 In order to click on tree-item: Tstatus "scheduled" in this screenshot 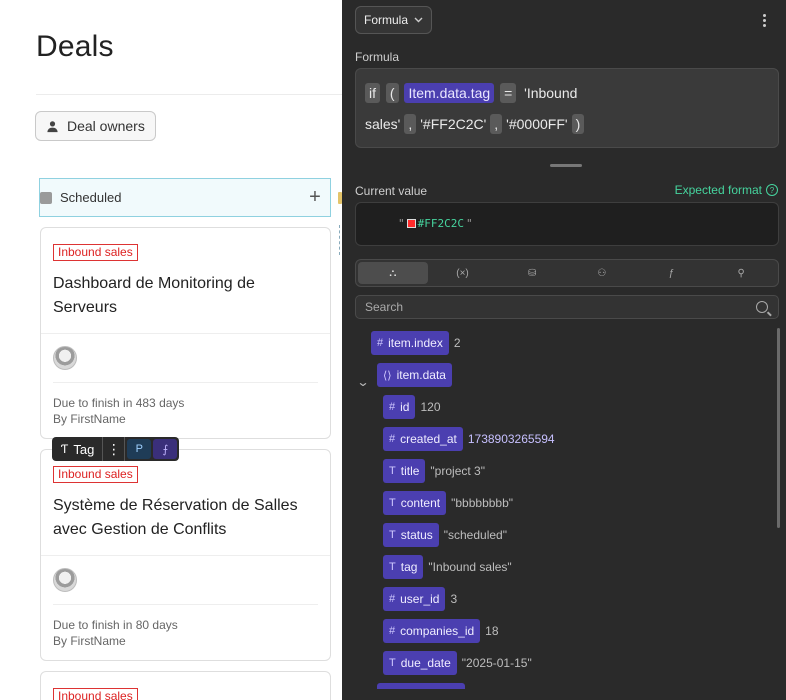, I will do `click(445, 535)`.